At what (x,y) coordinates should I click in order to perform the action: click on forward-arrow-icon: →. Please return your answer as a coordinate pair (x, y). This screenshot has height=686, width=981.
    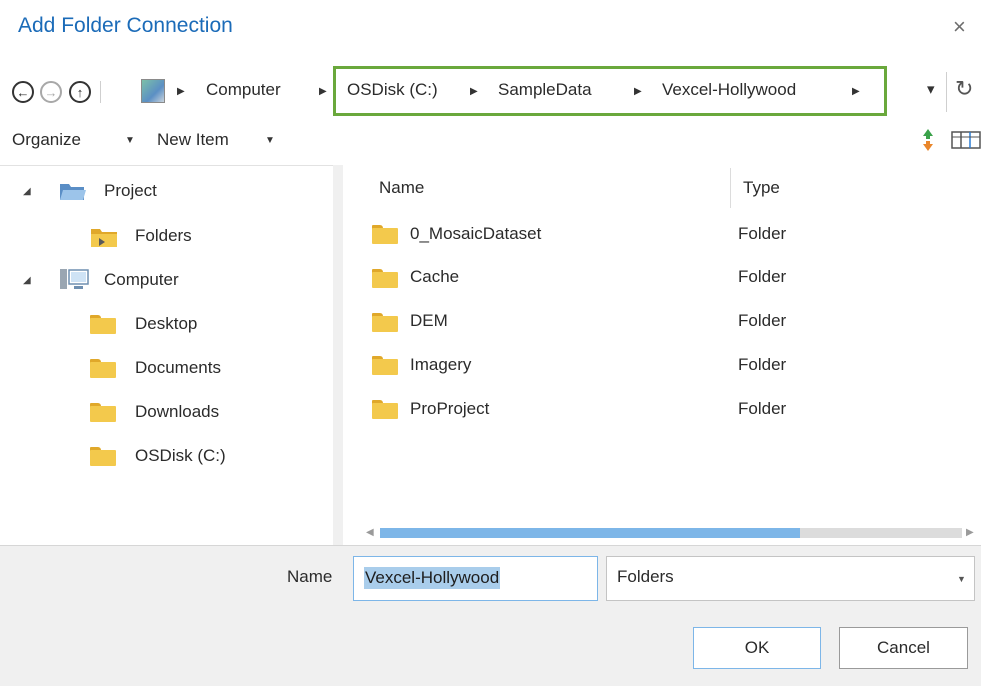
    Looking at the image, I should click on (51, 92).